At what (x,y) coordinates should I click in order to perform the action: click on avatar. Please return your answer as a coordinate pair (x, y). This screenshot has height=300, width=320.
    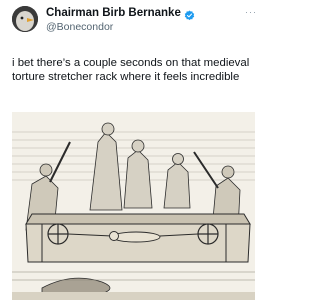
    Looking at the image, I should click on (25, 19).